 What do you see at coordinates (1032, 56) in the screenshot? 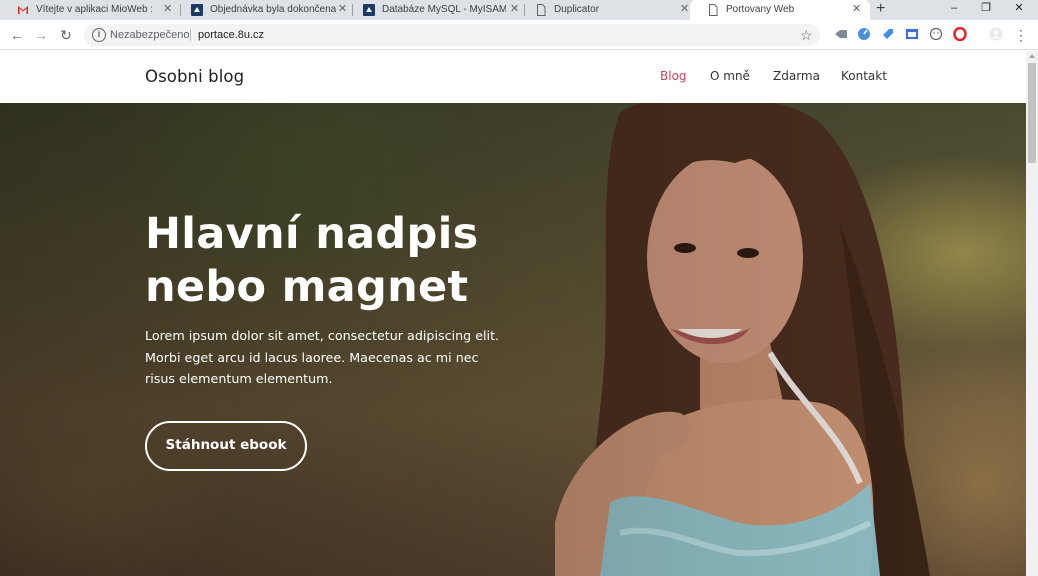
I see `scroll-up-arrow-icon` at bounding box center [1032, 56].